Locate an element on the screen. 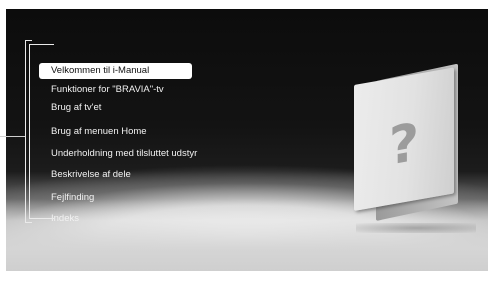 The width and height of the screenshot is (493, 283). menu-item-welcome: Velkommen til i-Manual is located at coordinates (115, 71).